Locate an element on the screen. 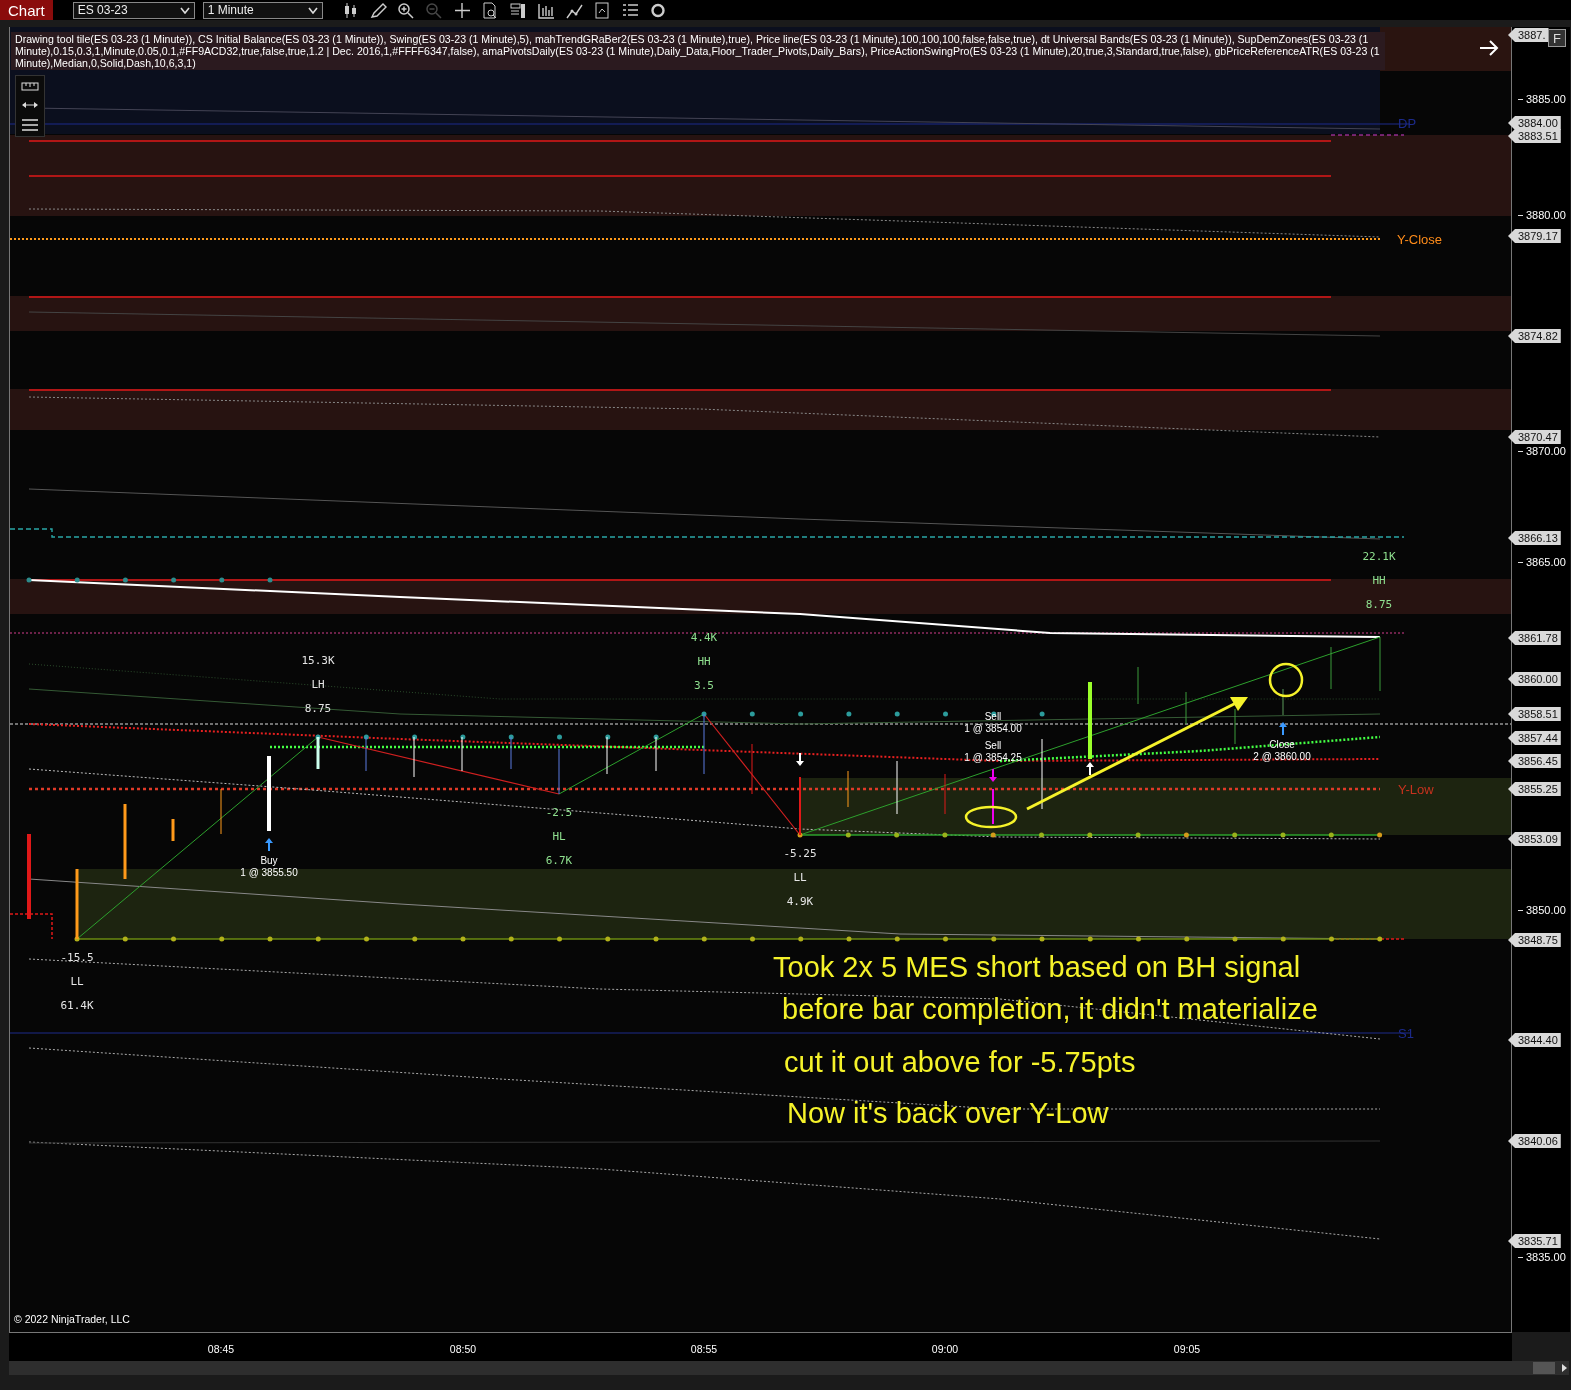 This screenshot has height=1390, width=1571. annotation-text: Took 2x 5 MES short based on BH signal is located at coordinates (1037, 967).